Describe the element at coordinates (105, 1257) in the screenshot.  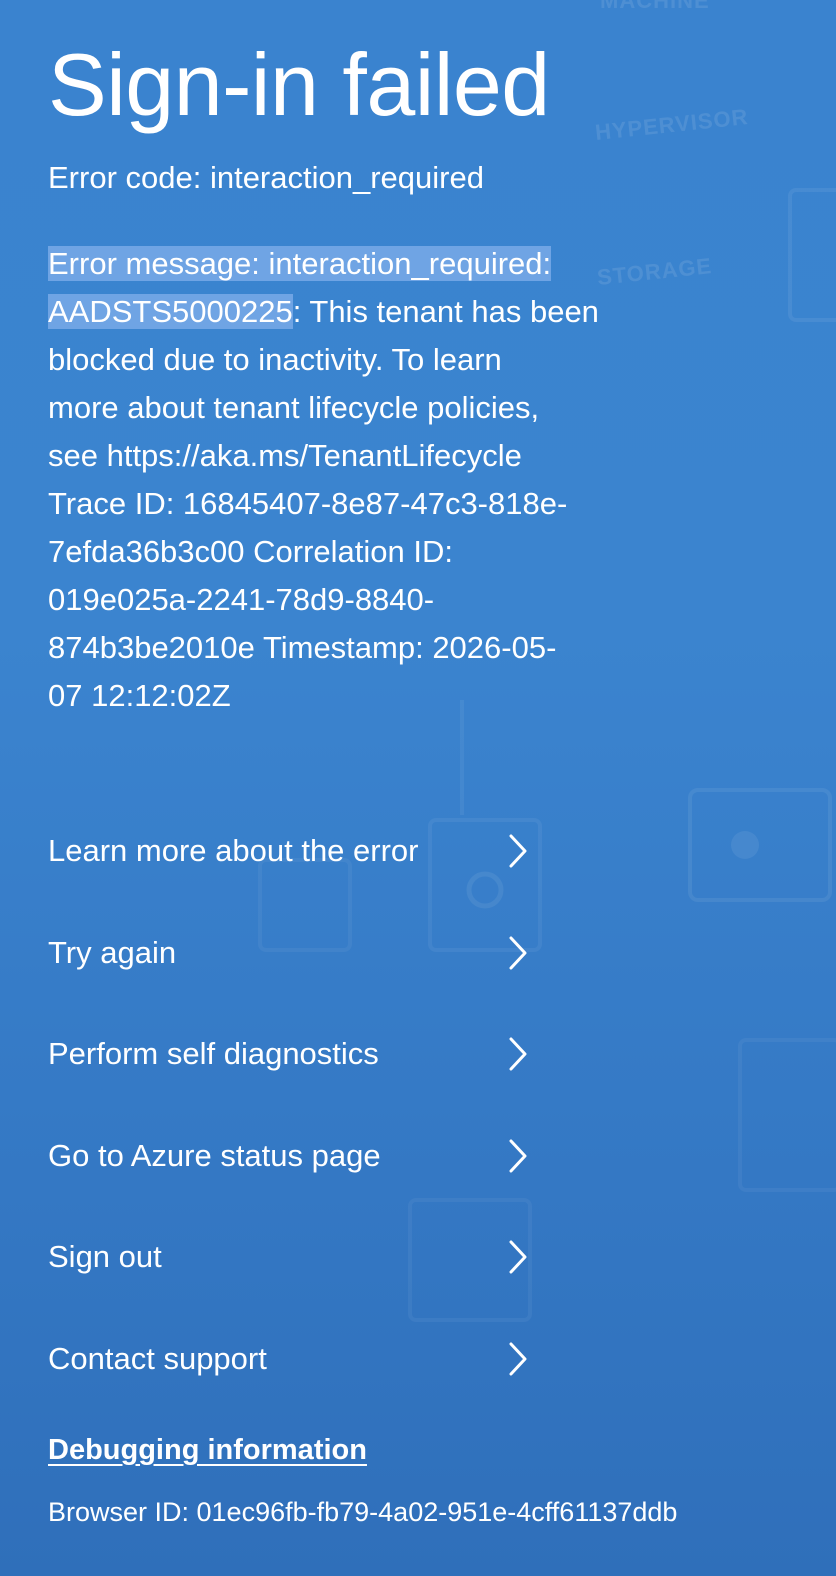
I see `action-label: Sign out` at that location.